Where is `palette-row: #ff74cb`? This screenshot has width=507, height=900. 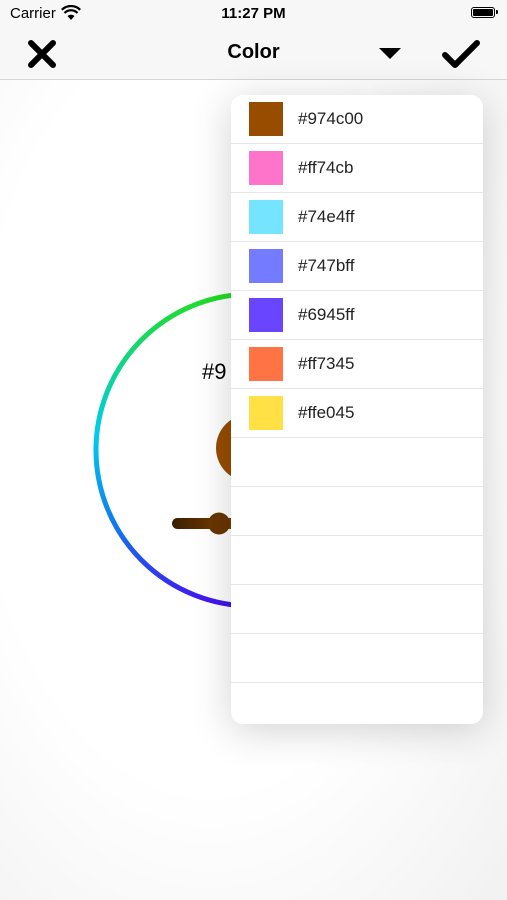
palette-row: #ff74cb is located at coordinates (357, 168).